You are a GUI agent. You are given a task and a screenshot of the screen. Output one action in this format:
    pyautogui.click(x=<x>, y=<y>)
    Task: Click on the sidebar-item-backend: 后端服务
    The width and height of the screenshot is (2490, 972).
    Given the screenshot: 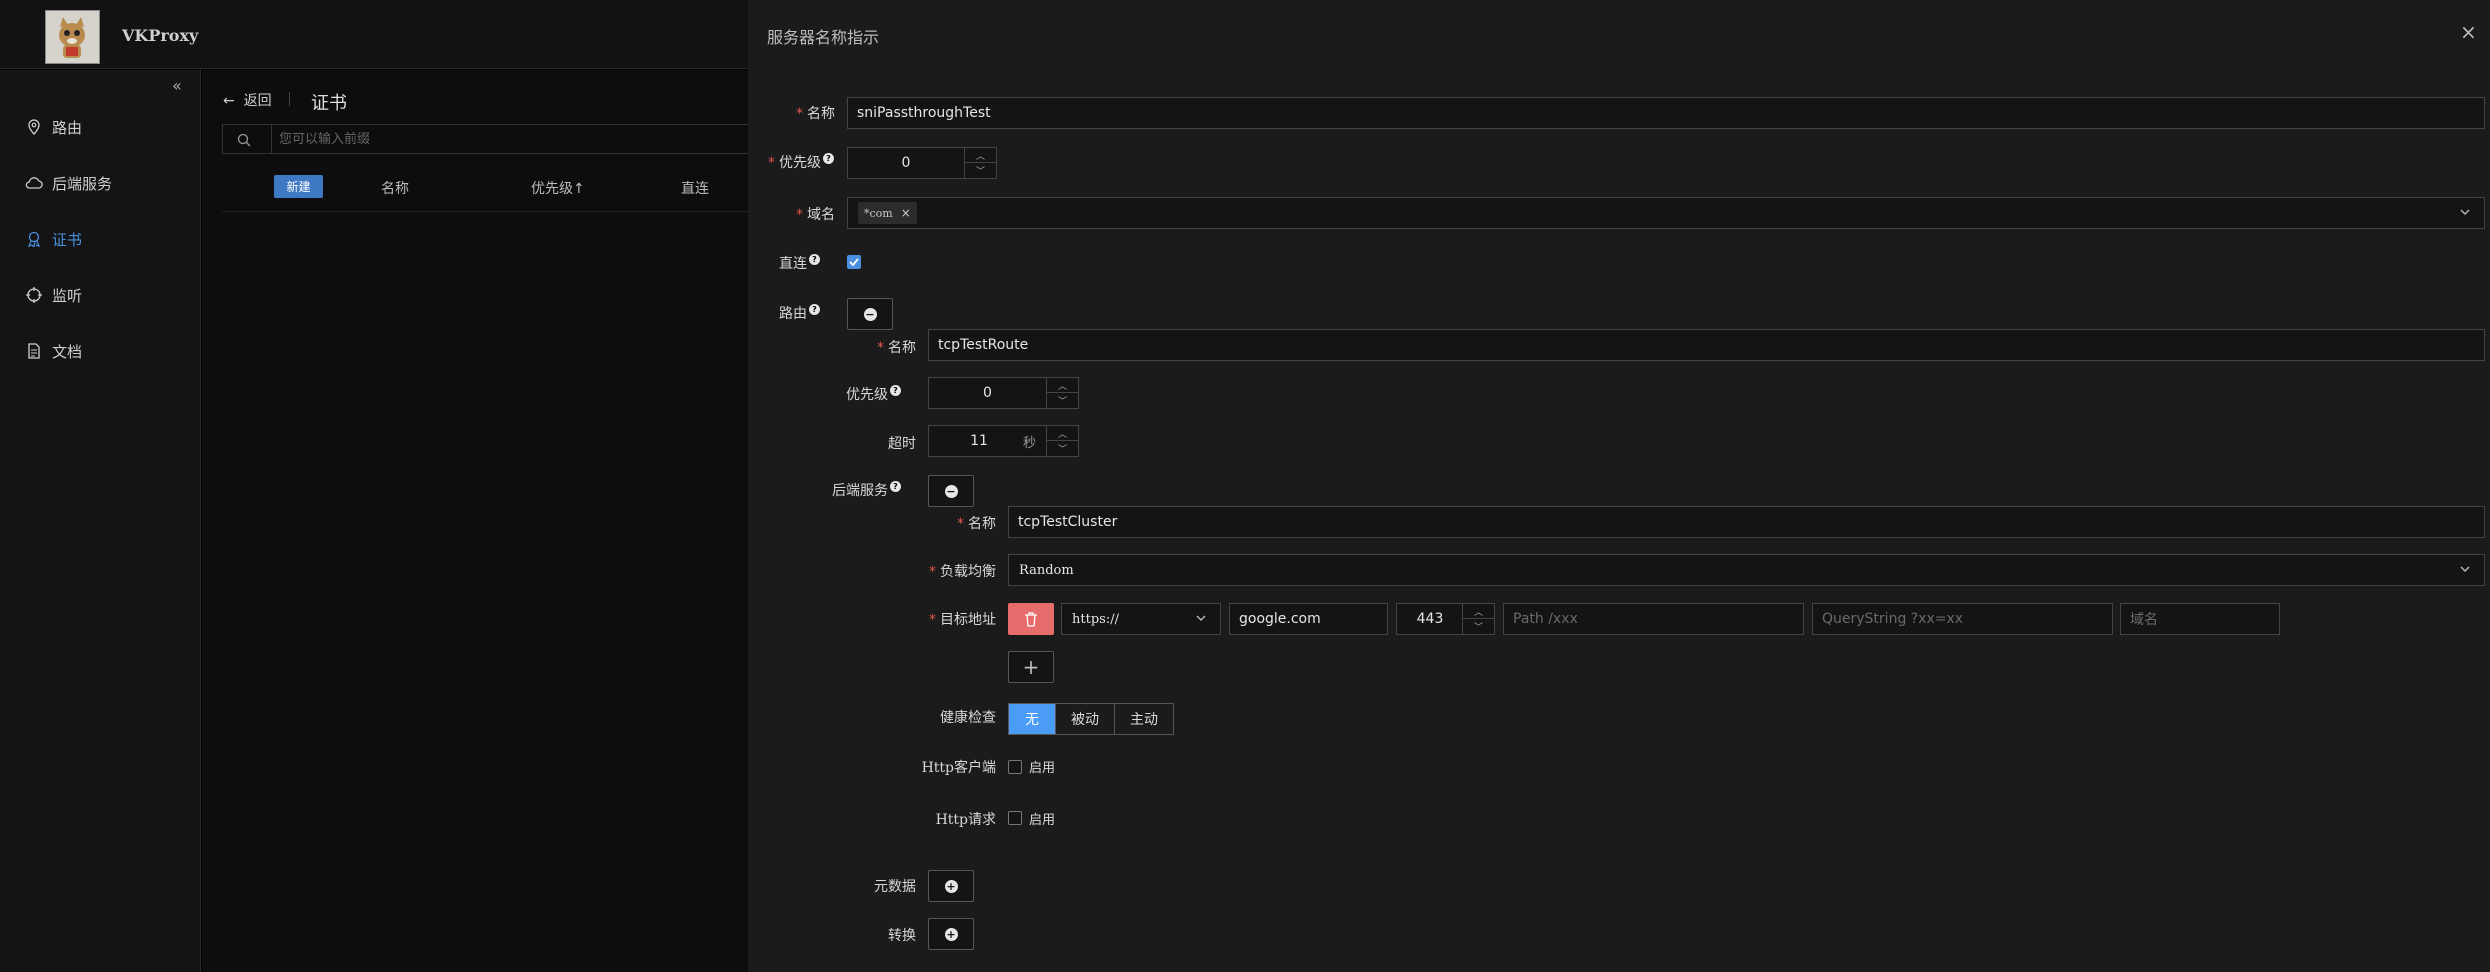 What is the action you would take?
    pyautogui.click(x=100, y=183)
    